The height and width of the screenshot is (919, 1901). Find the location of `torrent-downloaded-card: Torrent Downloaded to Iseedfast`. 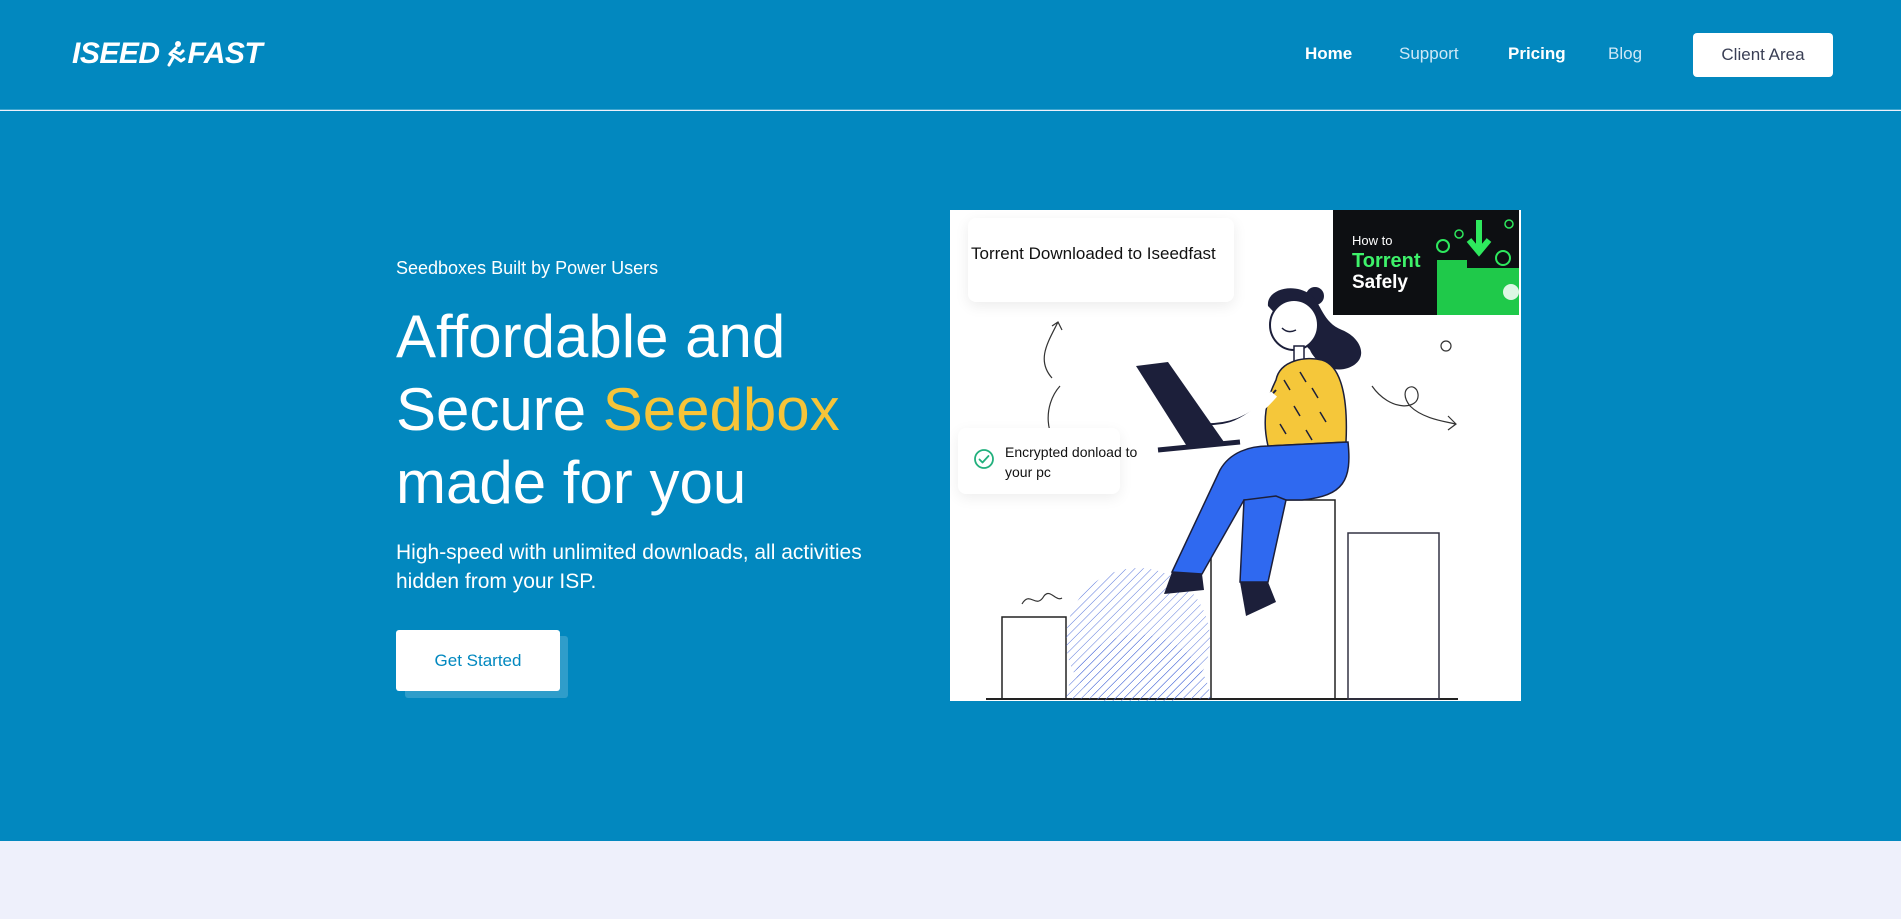

torrent-downloaded-card: Torrent Downloaded to Iseedfast is located at coordinates (1101, 260).